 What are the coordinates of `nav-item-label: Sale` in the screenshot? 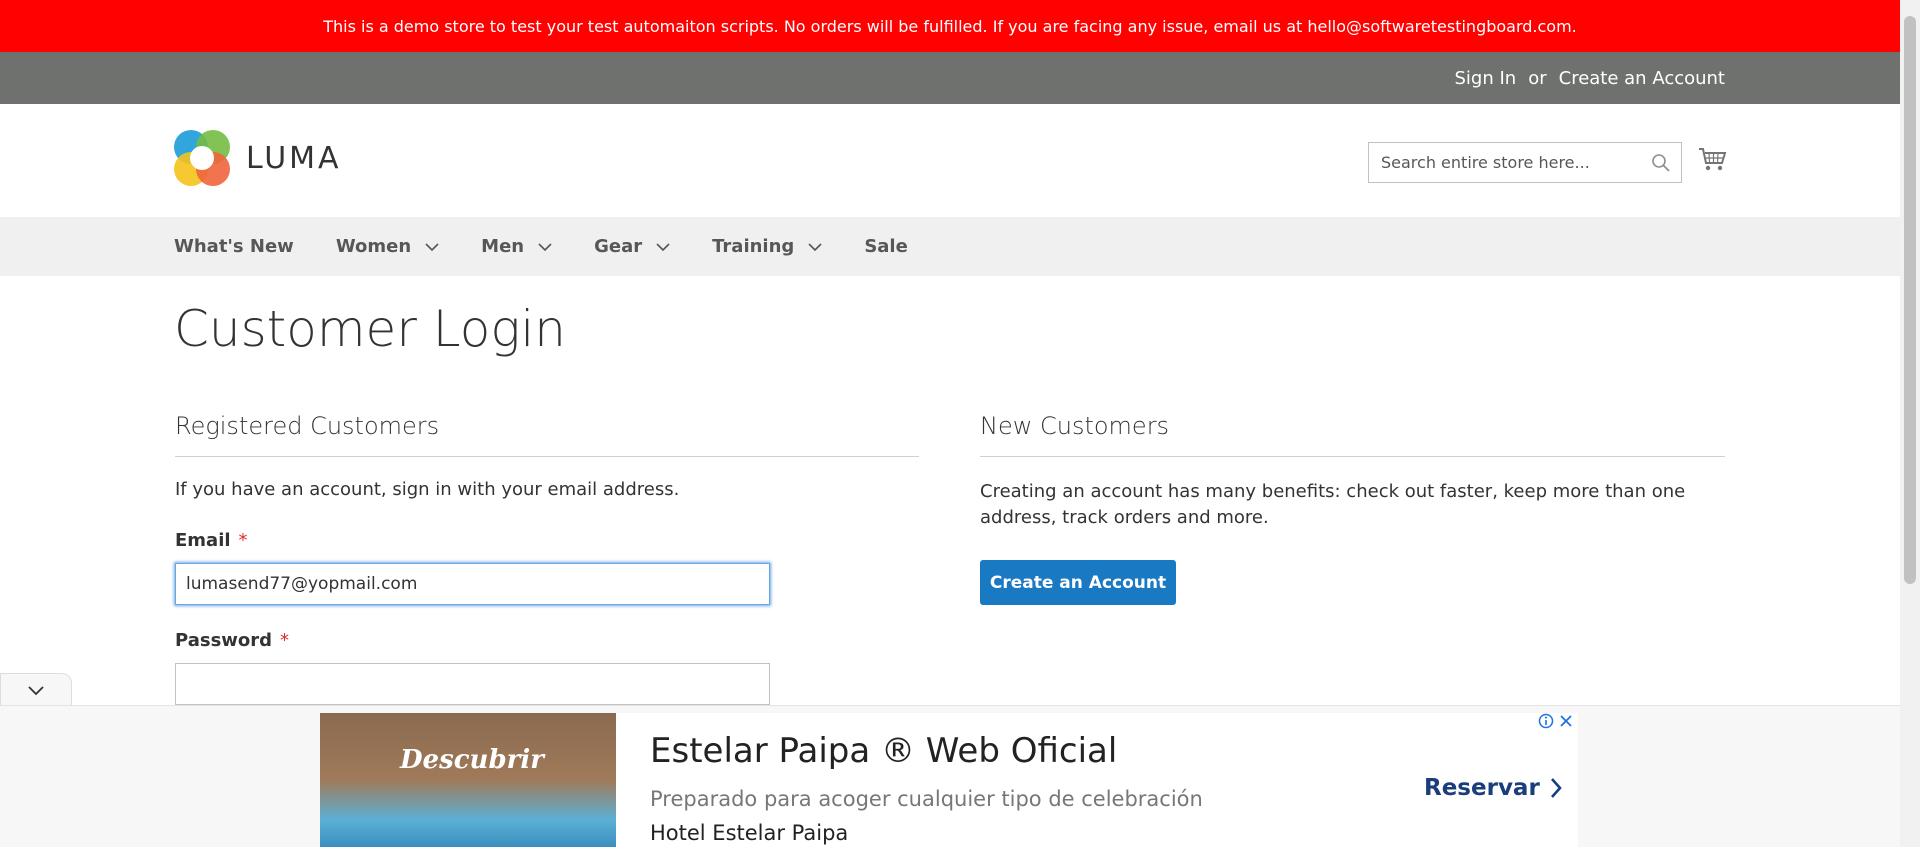 It's located at (886, 246).